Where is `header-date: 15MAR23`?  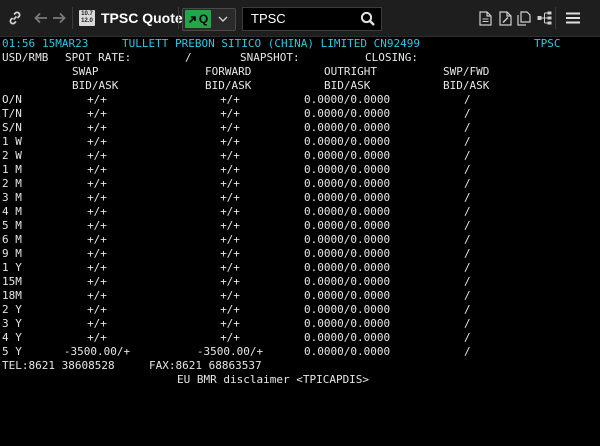 header-date: 15MAR23 is located at coordinates (65, 43).